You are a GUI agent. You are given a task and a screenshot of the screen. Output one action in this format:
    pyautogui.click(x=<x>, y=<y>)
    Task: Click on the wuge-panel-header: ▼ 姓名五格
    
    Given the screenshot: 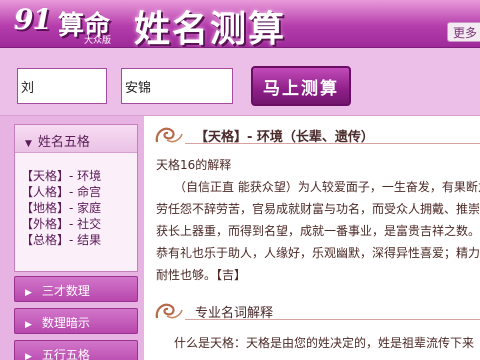 What is the action you would take?
    pyautogui.click(x=76, y=139)
    